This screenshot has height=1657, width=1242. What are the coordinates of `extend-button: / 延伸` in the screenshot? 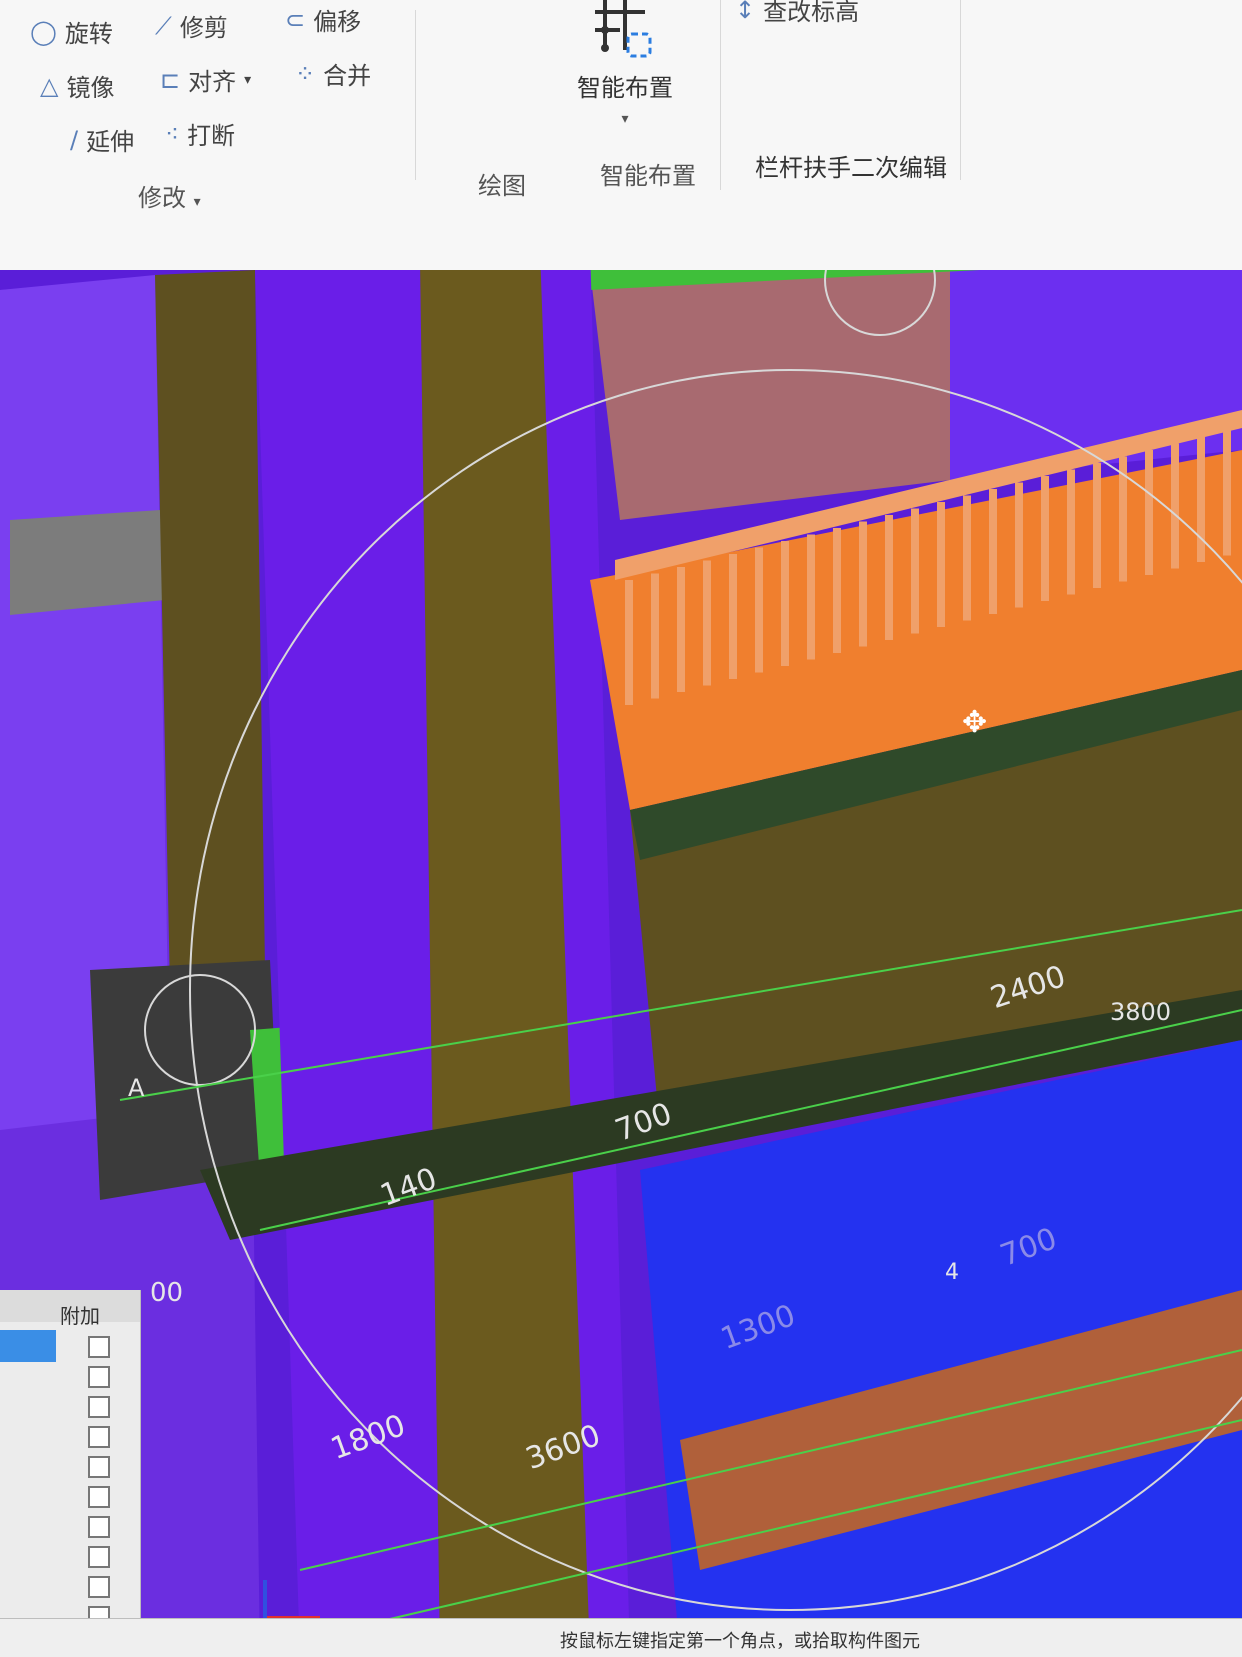 It's located at (102, 139).